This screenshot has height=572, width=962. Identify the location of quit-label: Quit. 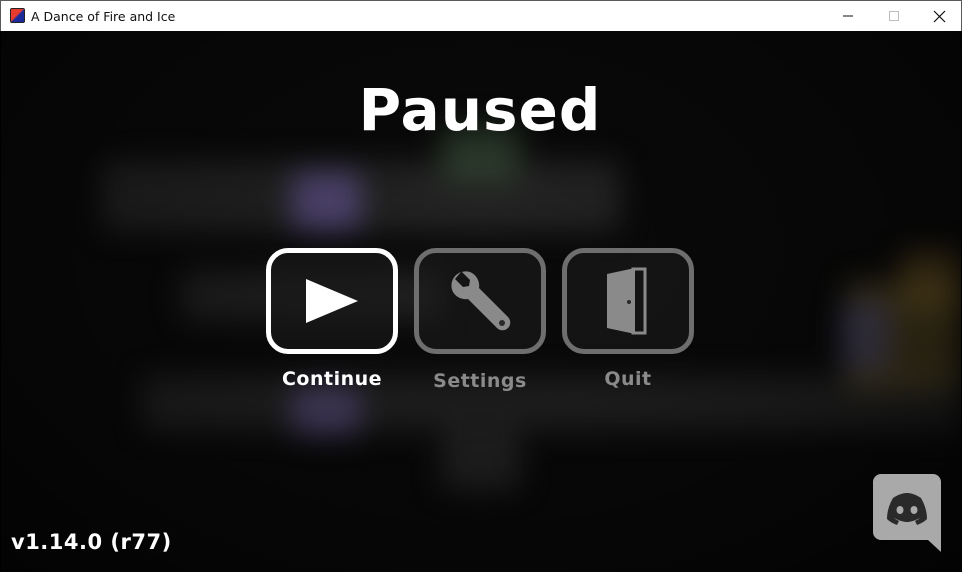
(628, 379).